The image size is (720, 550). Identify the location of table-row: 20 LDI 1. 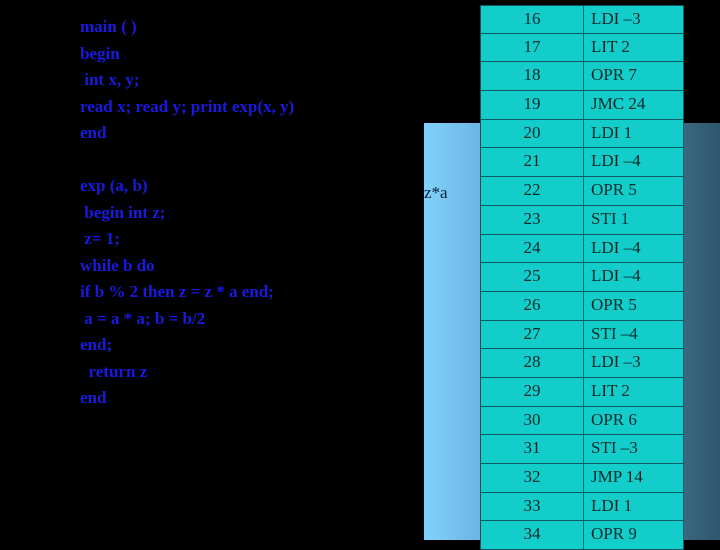
(582, 134).